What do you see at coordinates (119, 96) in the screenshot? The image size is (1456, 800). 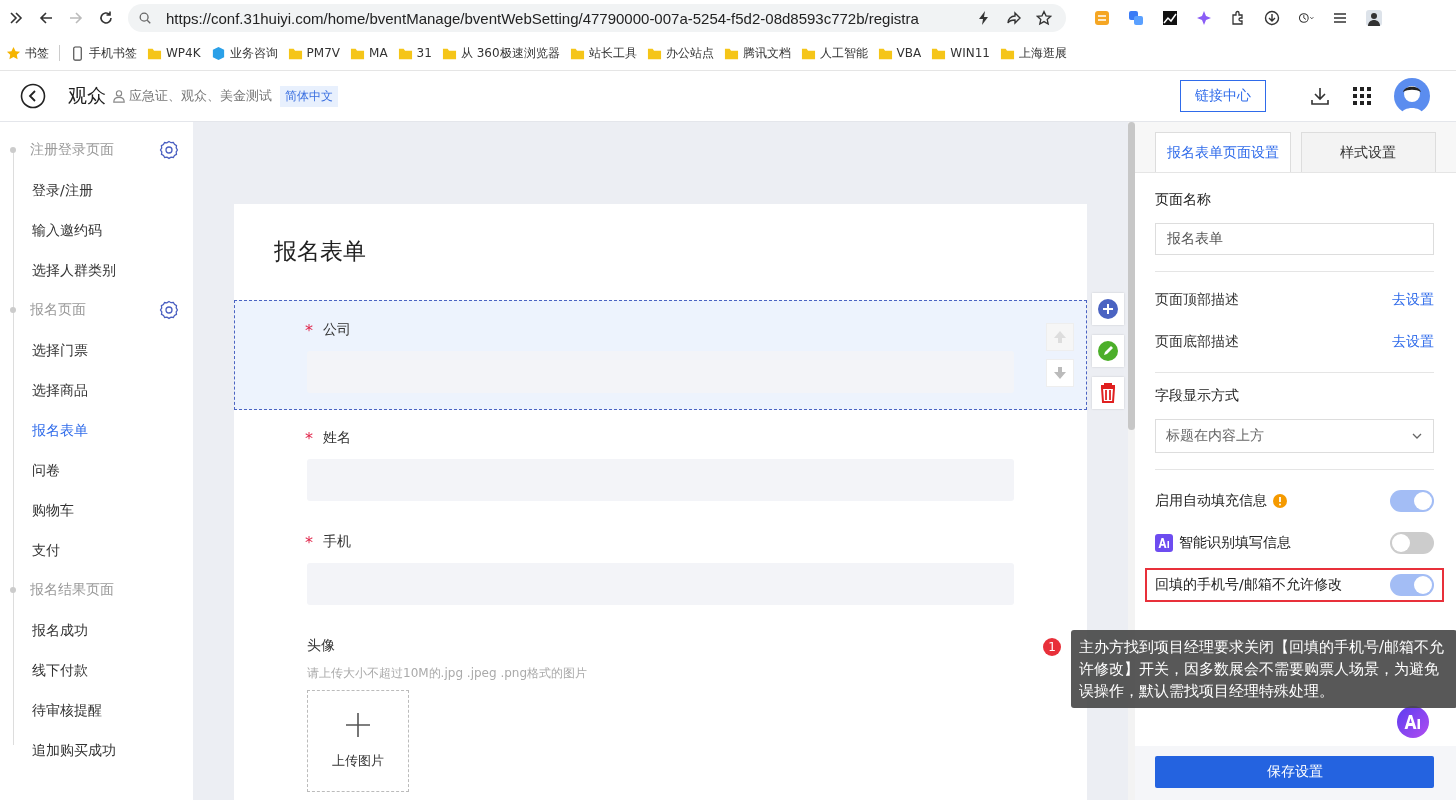 I see `person-icon` at bounding box center [119, 96].